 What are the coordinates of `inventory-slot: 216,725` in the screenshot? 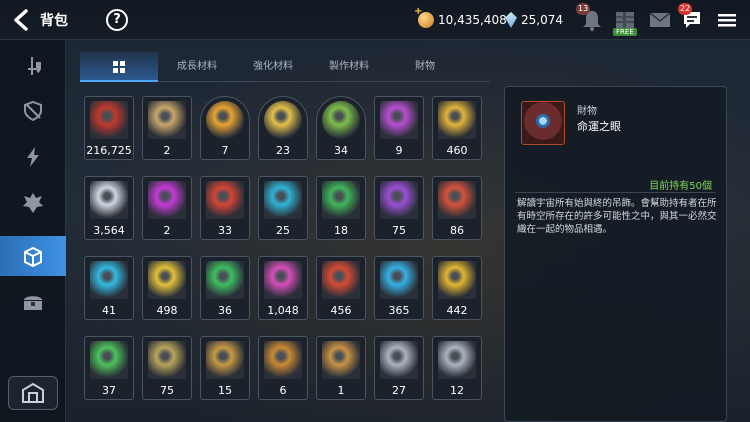 It's located at (109, 128).